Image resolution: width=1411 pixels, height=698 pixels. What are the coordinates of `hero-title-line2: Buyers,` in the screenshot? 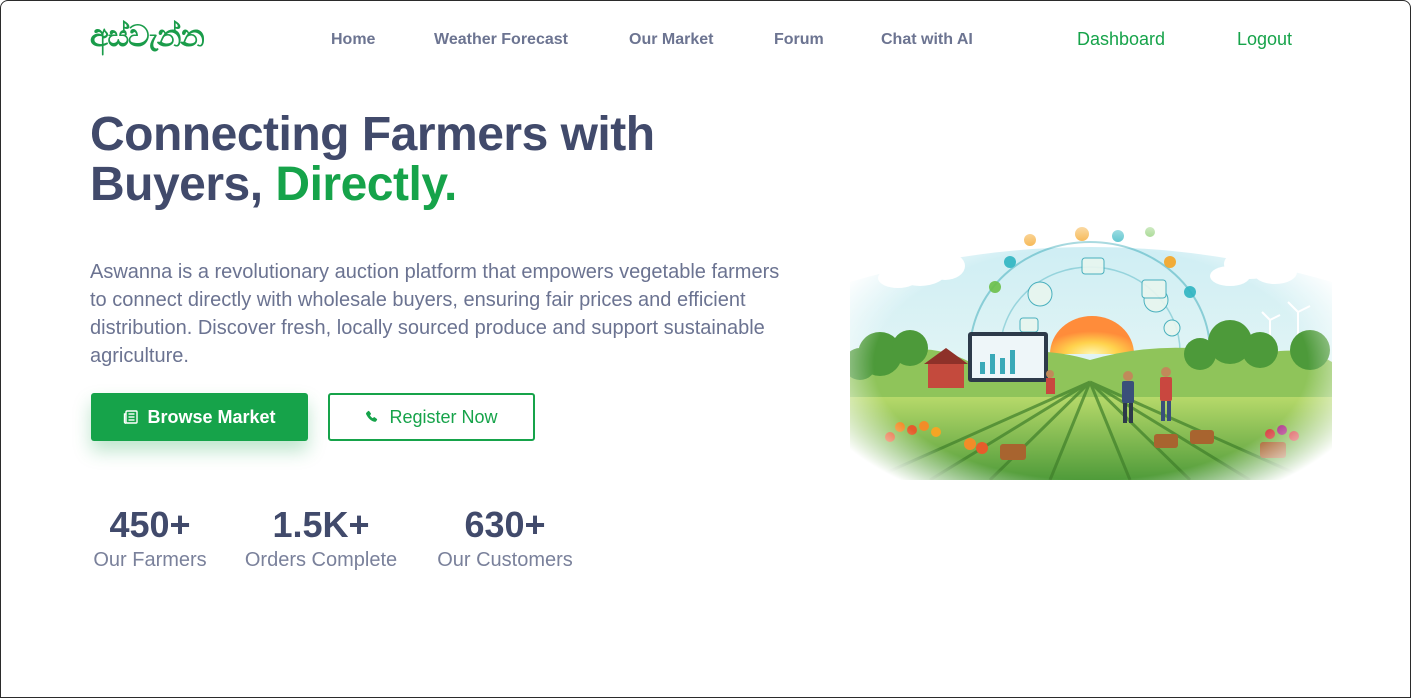 It's located at (183, 184).